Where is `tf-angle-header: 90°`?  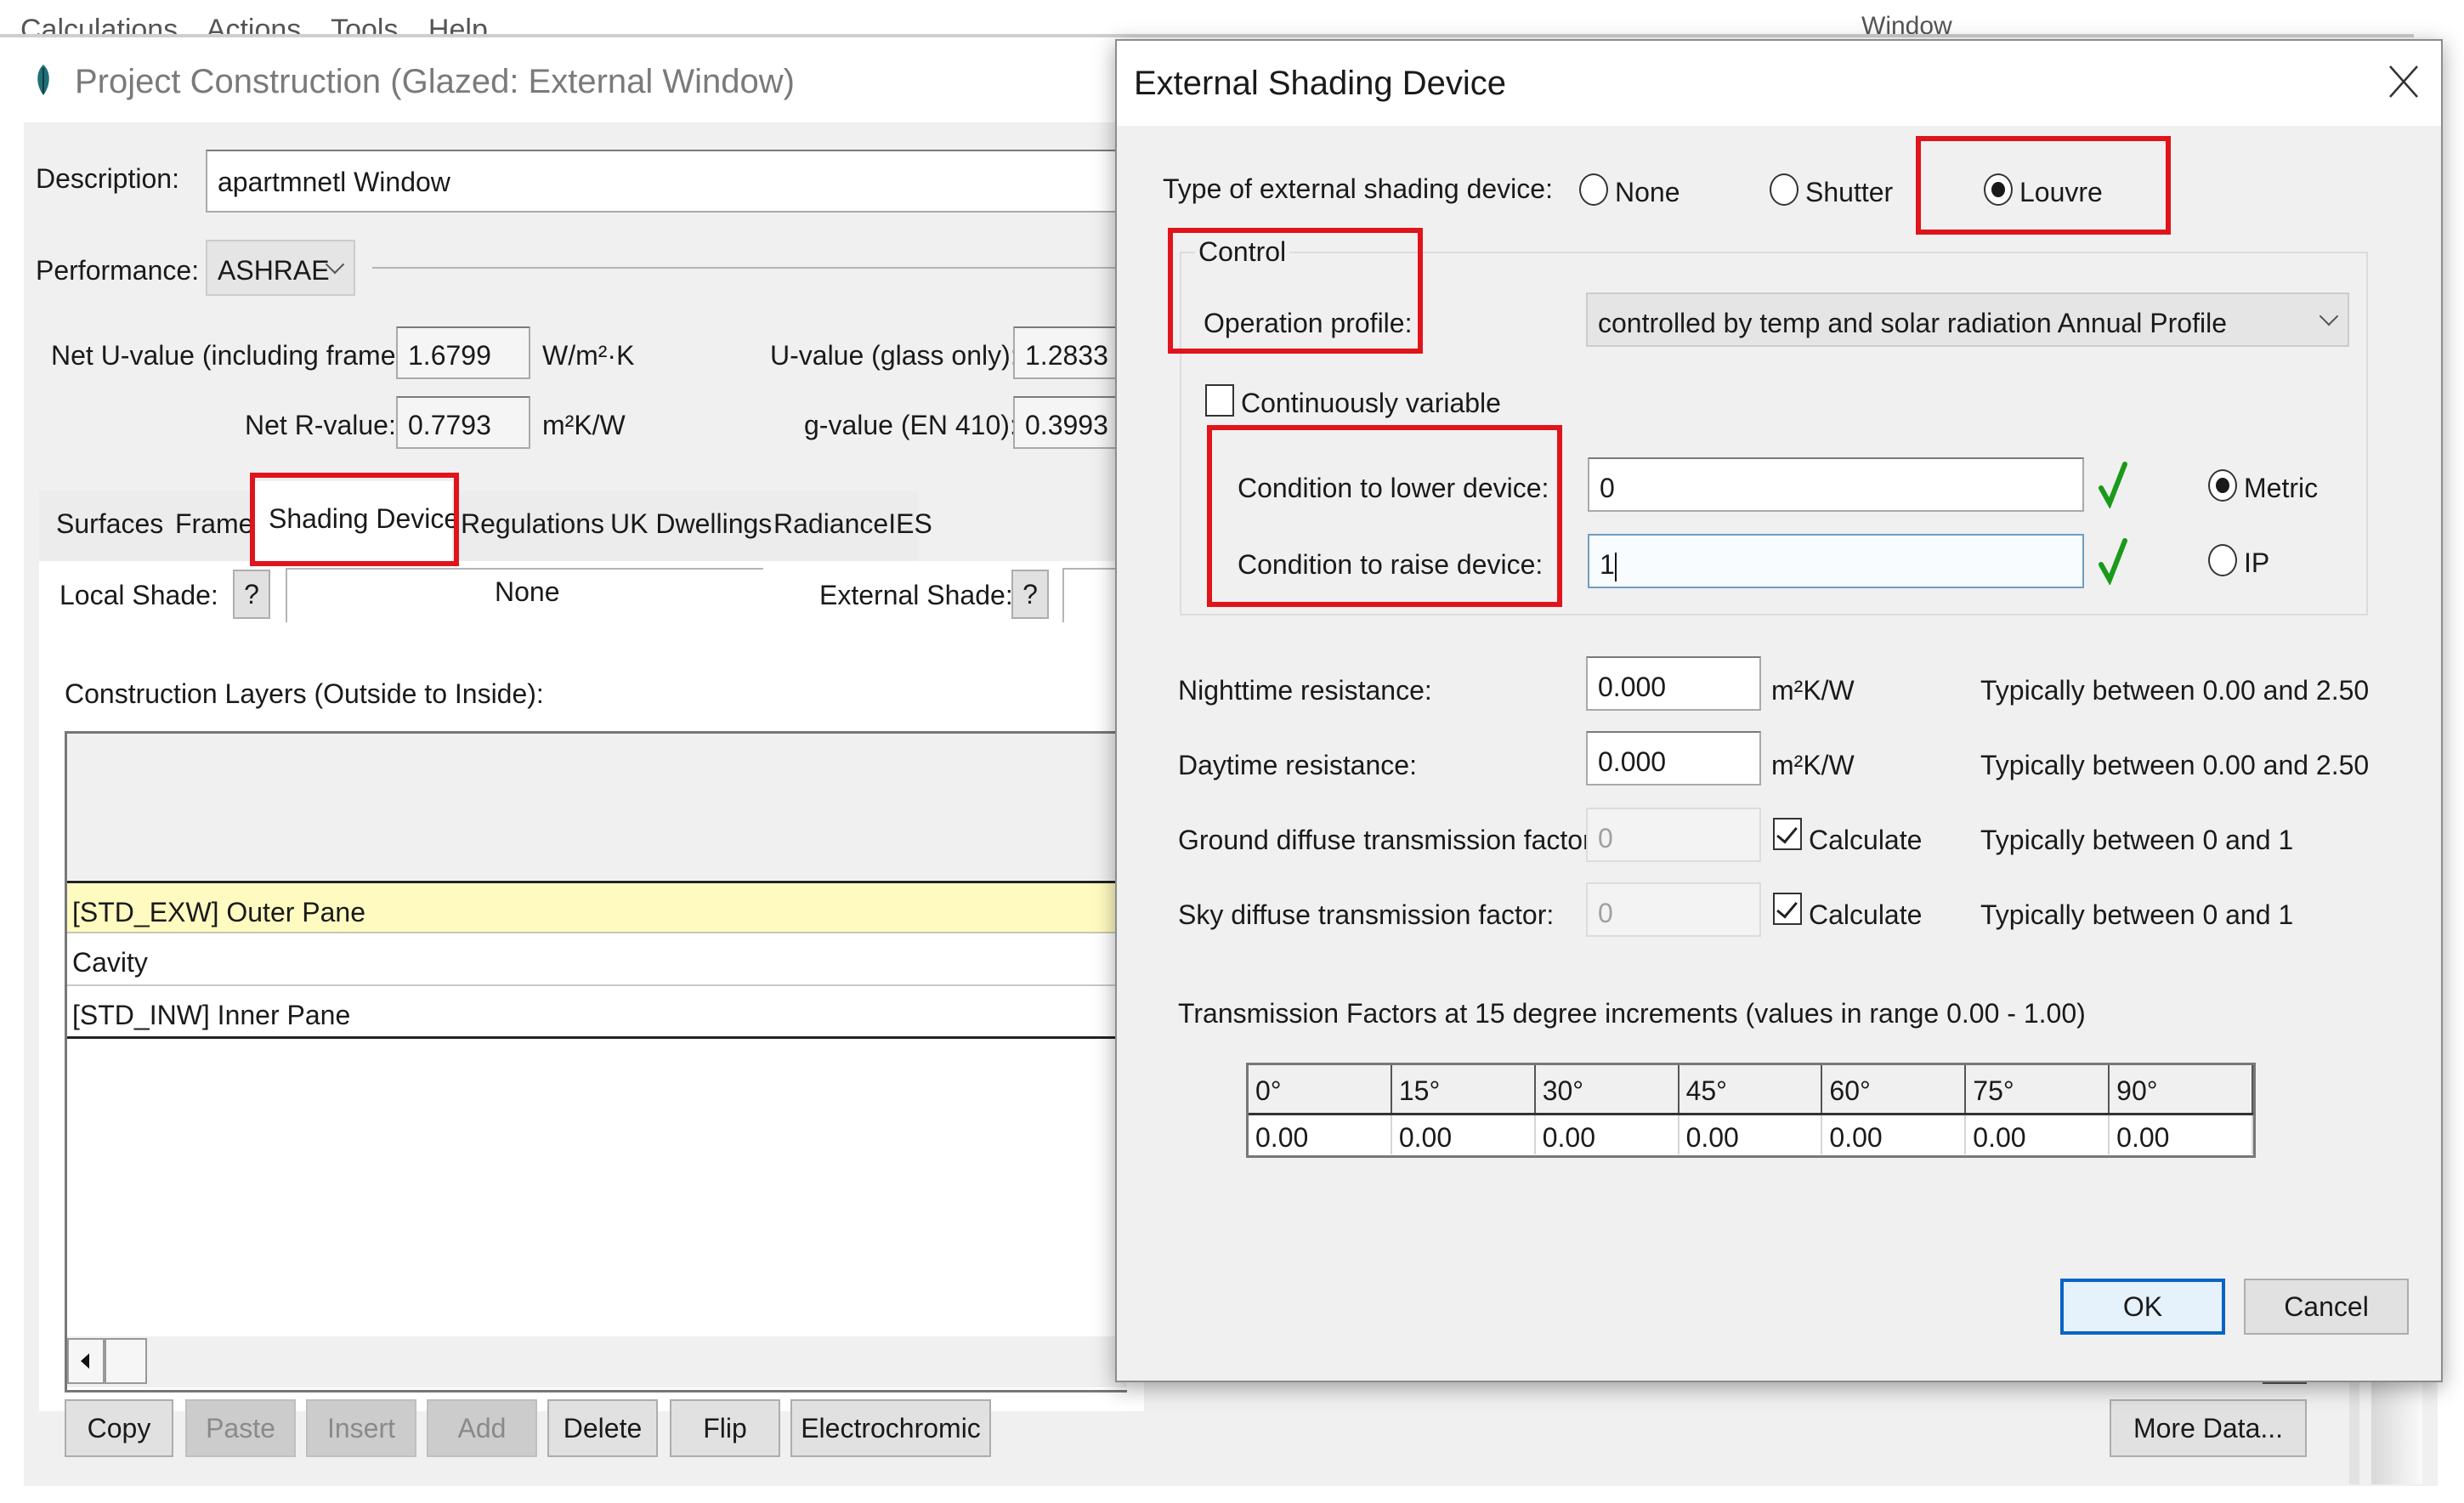 tf-angle-header: 90° is located at coordinates (2182, 1089).